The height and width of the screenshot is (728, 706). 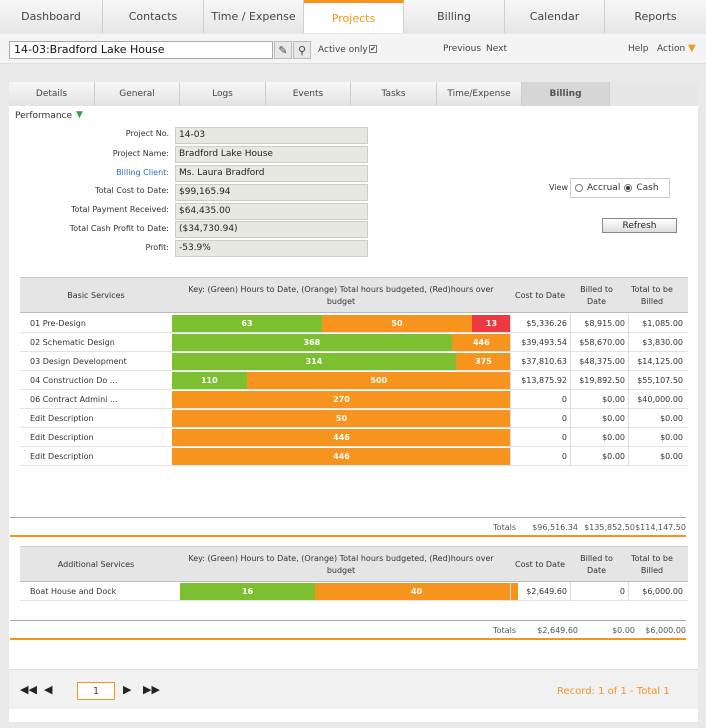 I want to click on tobe-cell: $0.00, so click(x=657, y=456).